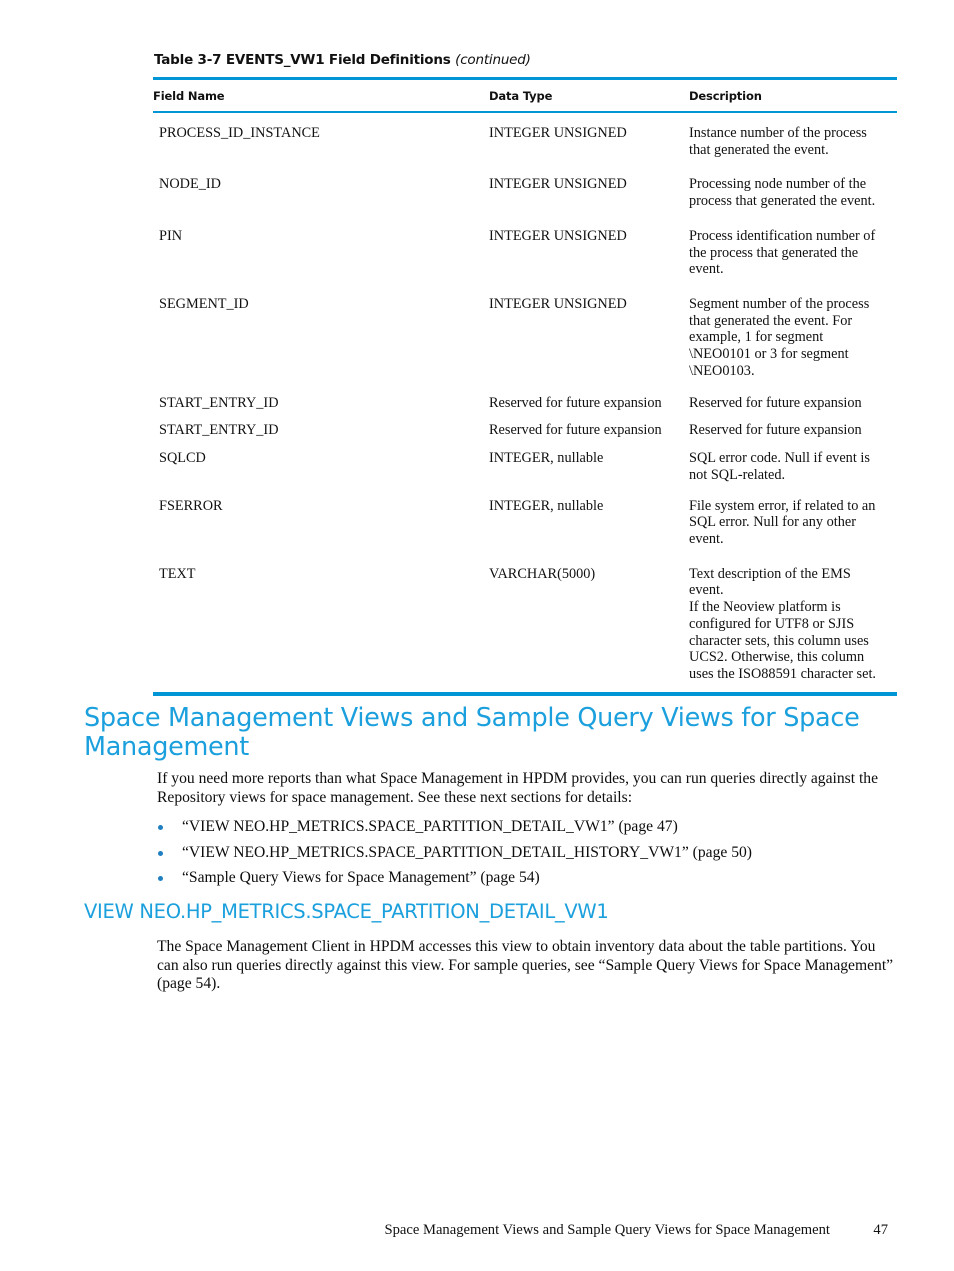  I want to click on table-caption-main: Table 3-7 EVENTS_VW1 Field Definitions, so click(302, 60).